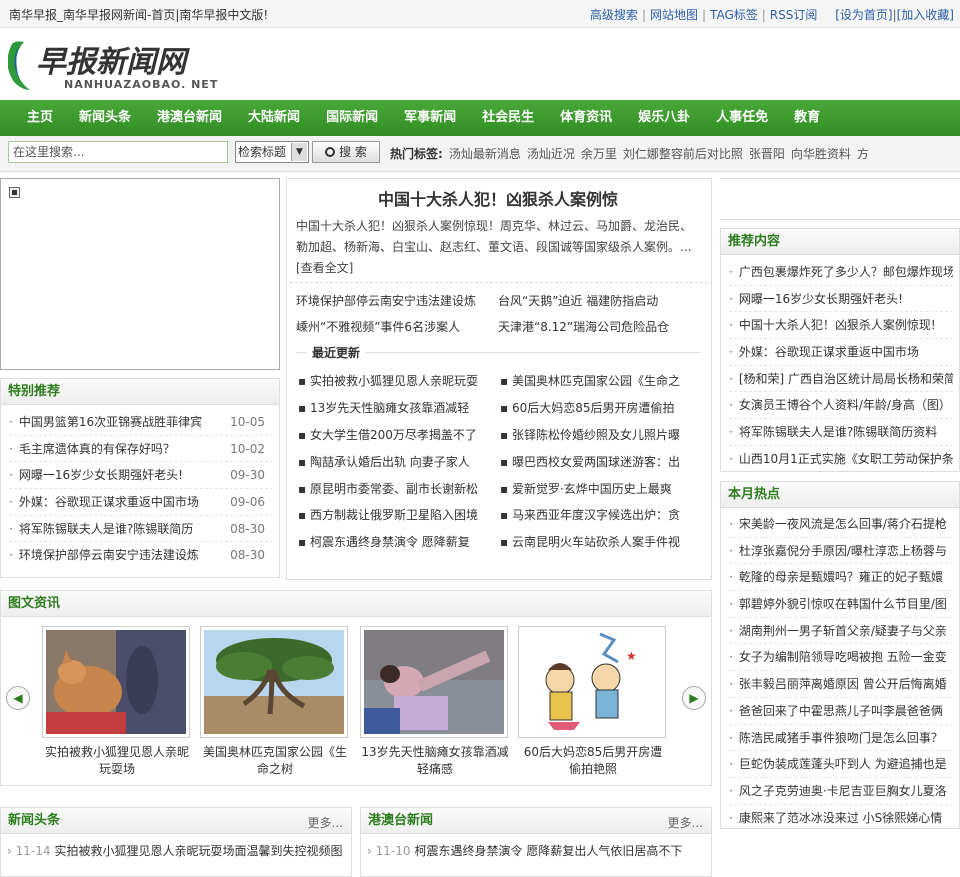 Image resolution: width=960 pixels, height=877 pixels. I want to click on hot-tag: 方, so click(863, 154).